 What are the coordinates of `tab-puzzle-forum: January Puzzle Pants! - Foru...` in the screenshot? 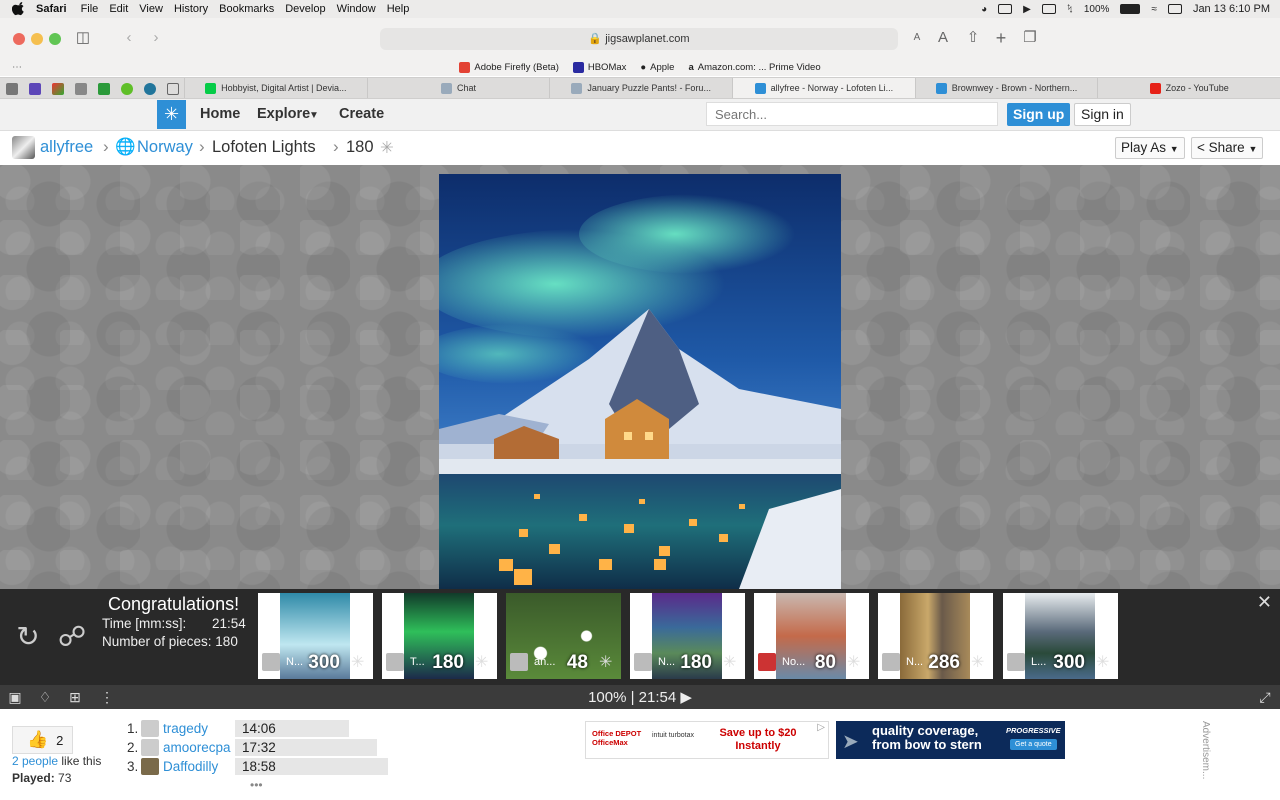 It's located at (640, 88).